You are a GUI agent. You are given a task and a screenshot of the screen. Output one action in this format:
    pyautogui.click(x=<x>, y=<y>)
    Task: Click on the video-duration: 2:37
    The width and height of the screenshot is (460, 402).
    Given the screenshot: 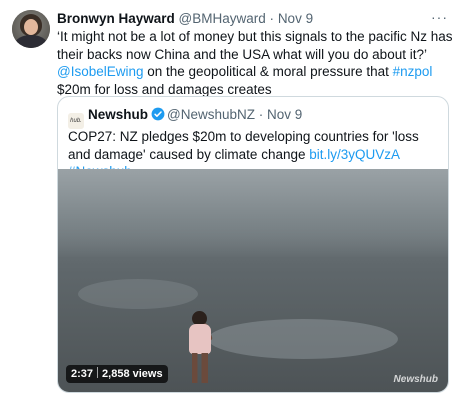 What is the action you would take?
    pyautogui.click(x=82, y=374)
    